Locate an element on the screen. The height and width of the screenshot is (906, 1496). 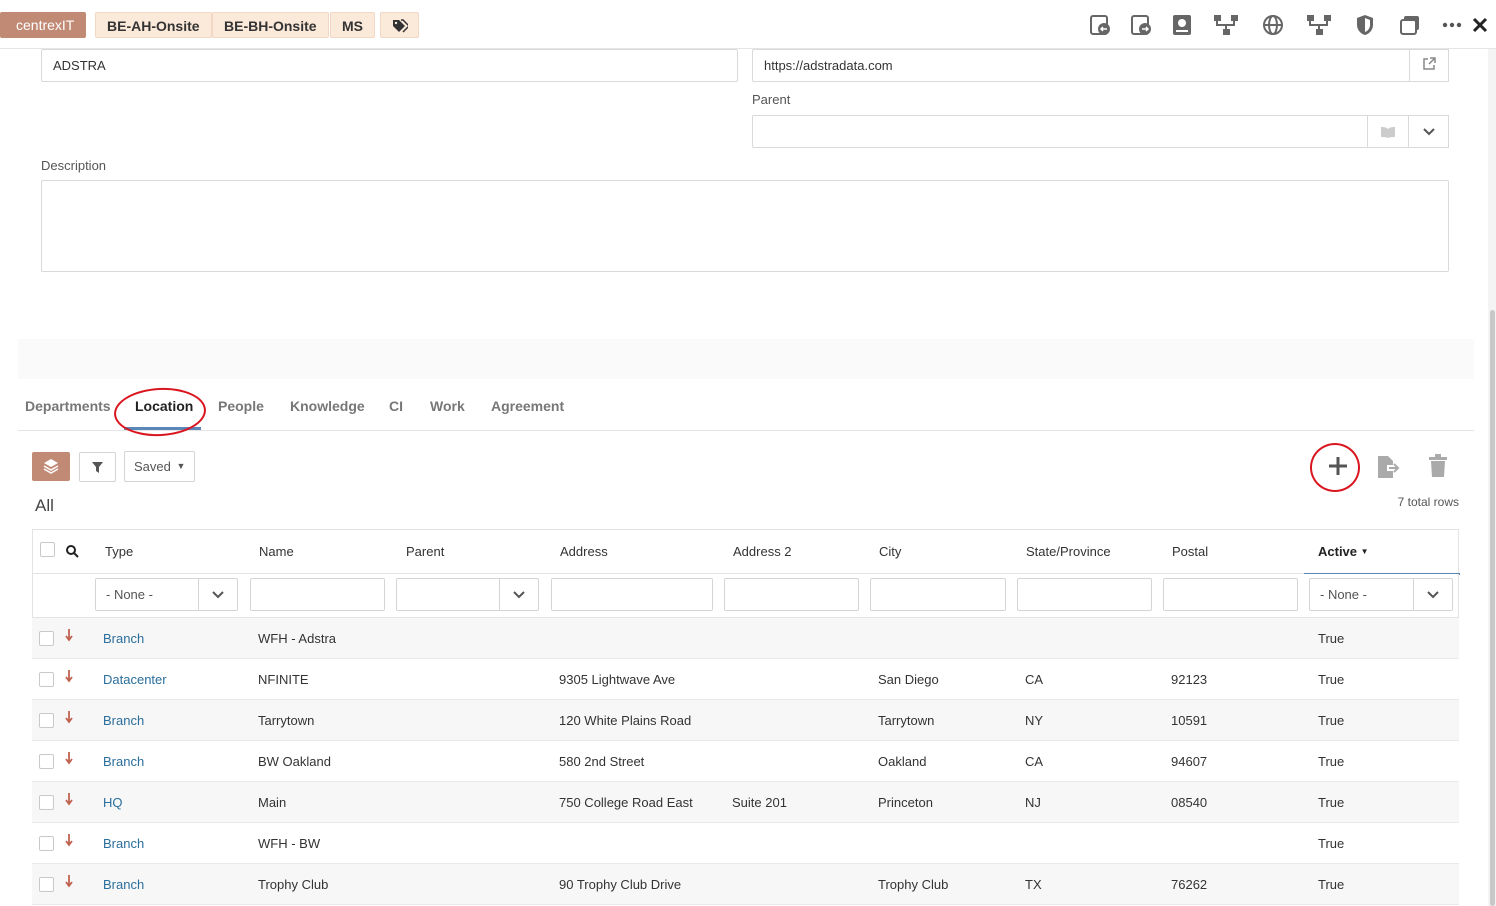
book-icon is located at coordinates (1182, 25).